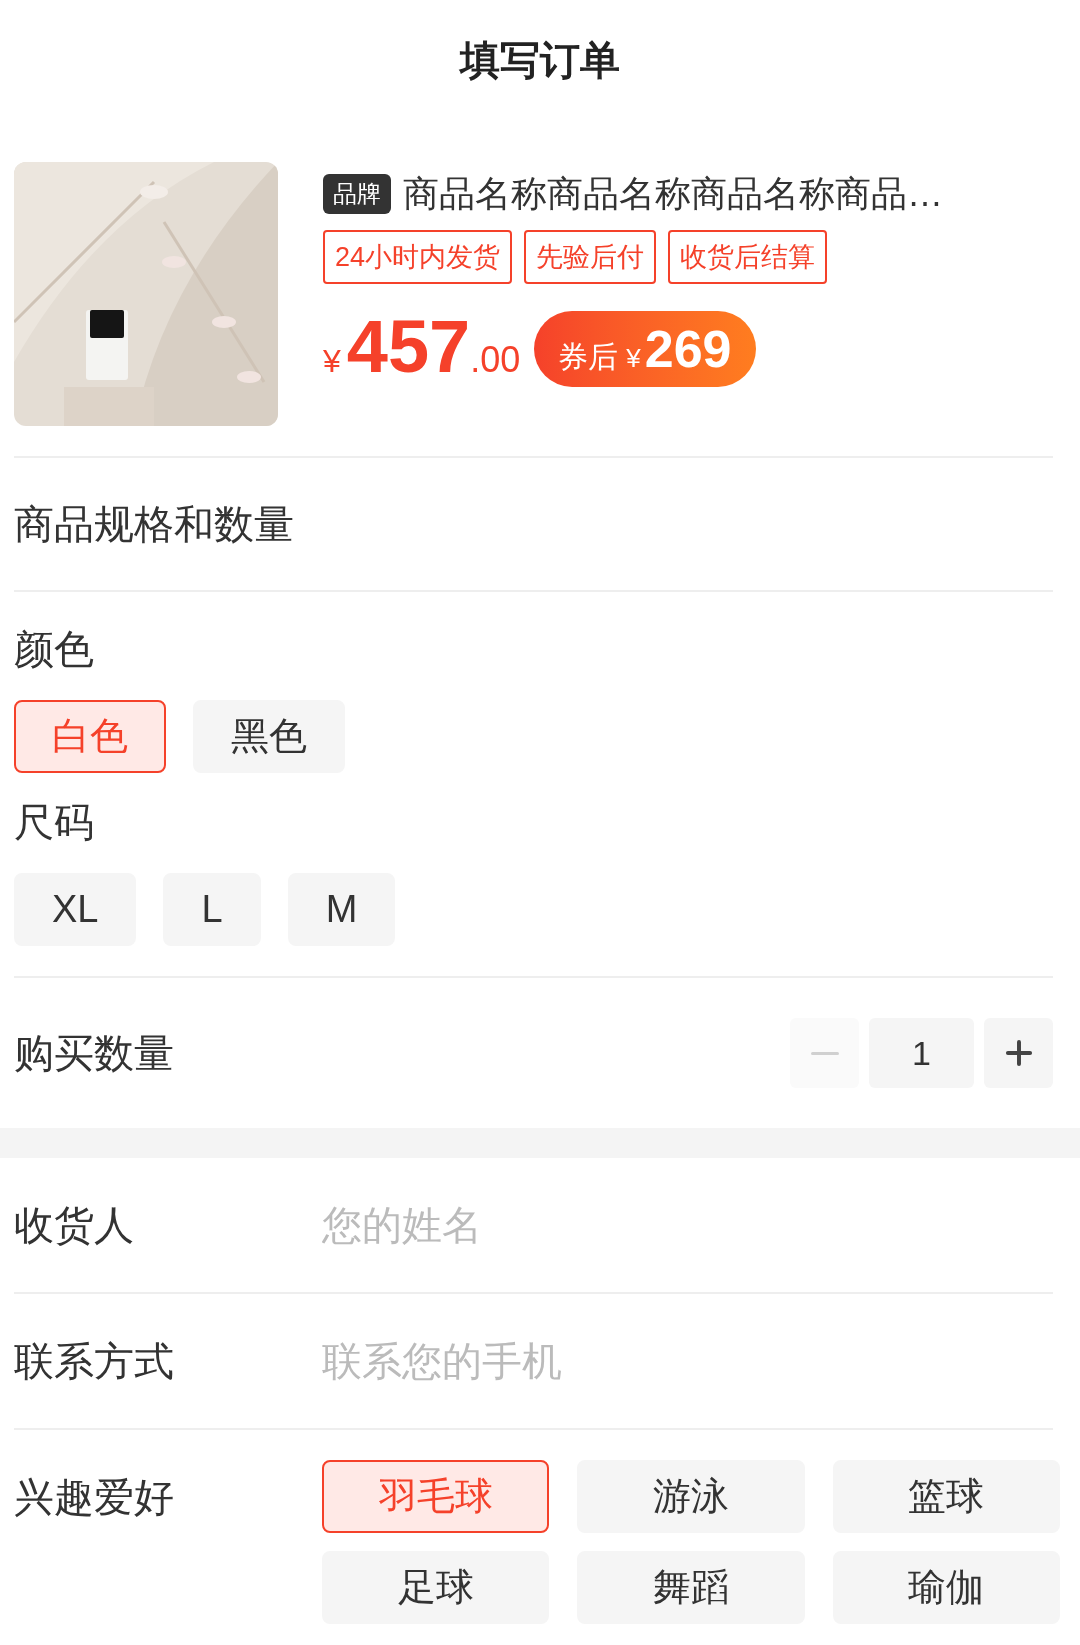 This screenshot has height=1645, width=1080. What do you see at coordinates (212, 909) in the screenshot?
I see `option-chip: L` at bounding box center [212, 909].